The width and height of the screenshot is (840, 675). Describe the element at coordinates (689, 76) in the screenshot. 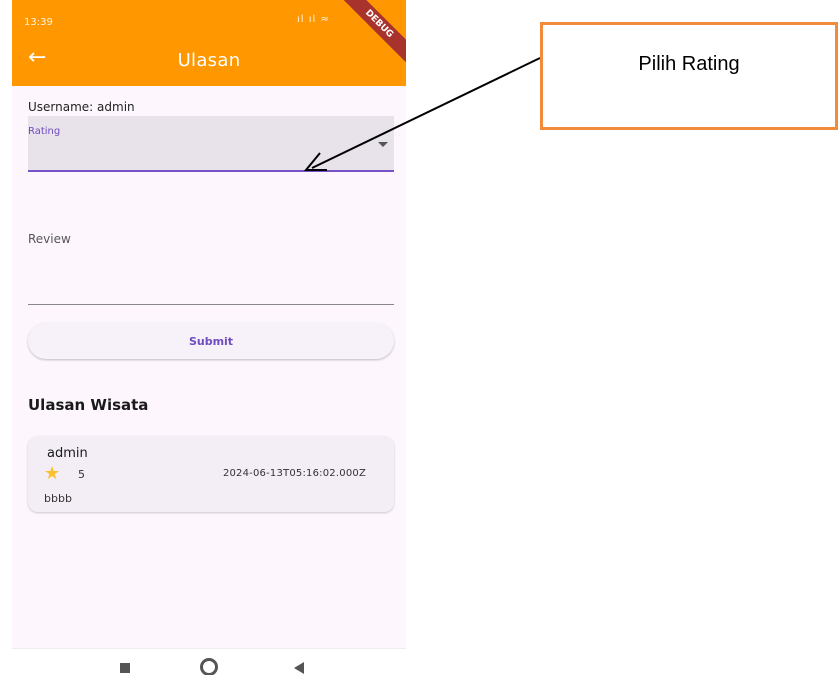

I see `annotation-callout: Pilih Rating` at that location.